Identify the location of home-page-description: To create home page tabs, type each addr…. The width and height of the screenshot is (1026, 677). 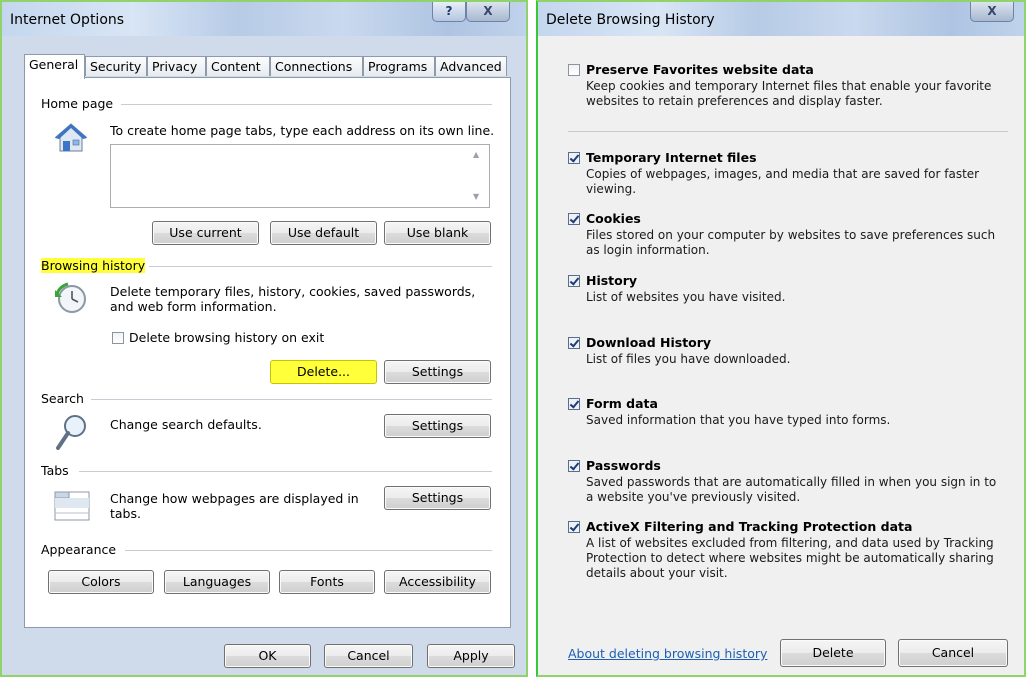
(302, 130).